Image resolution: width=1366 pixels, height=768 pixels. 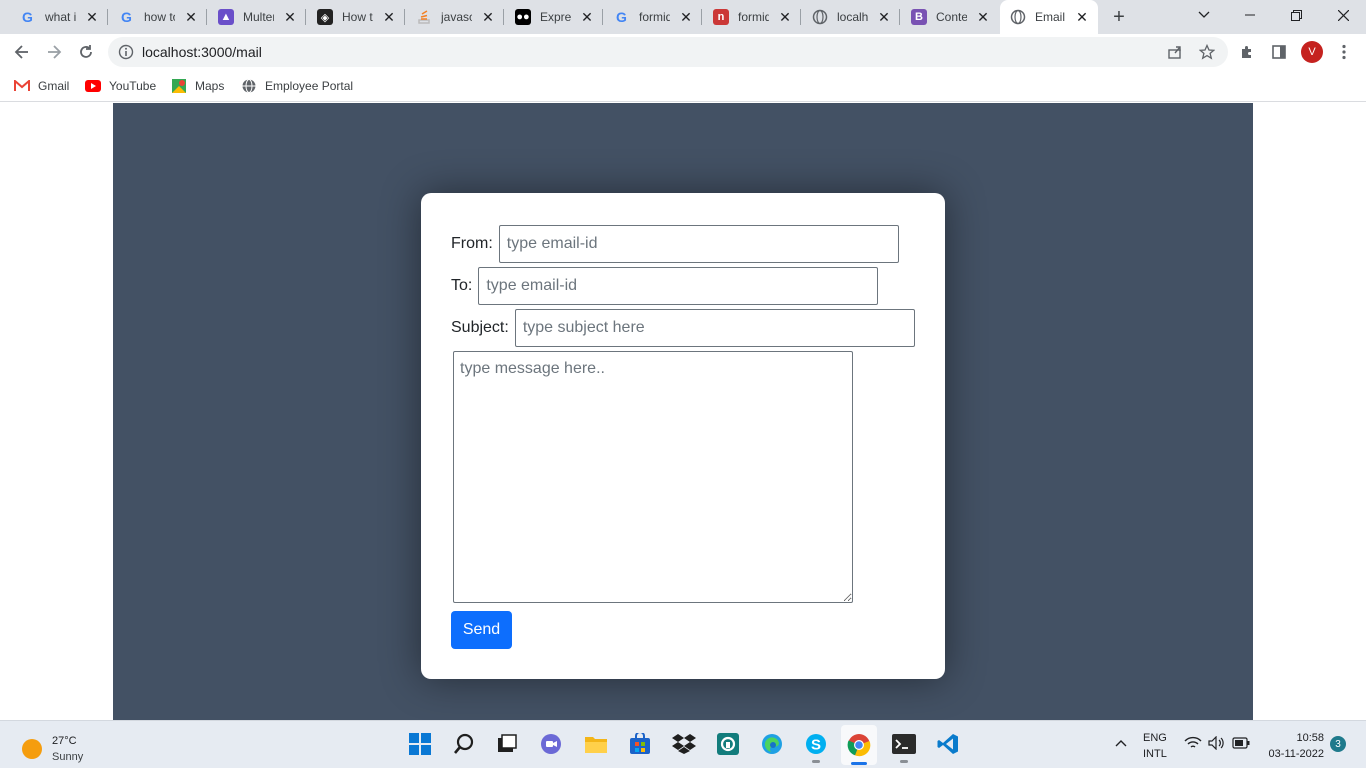 I want to click on bookmark-employee-portal: Employee Portal, so click(x=297, y=86).